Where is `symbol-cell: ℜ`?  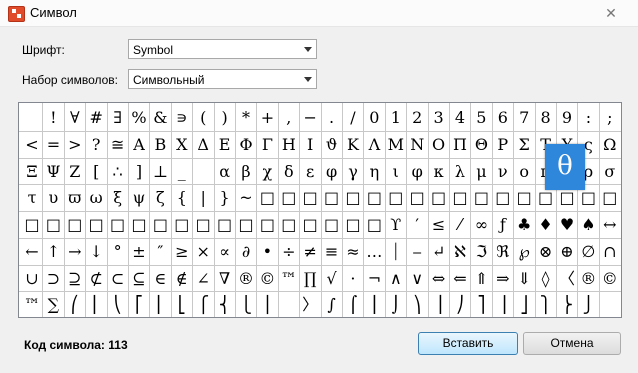 symbol-cell: ℜ is located at coordinates (503, 252).